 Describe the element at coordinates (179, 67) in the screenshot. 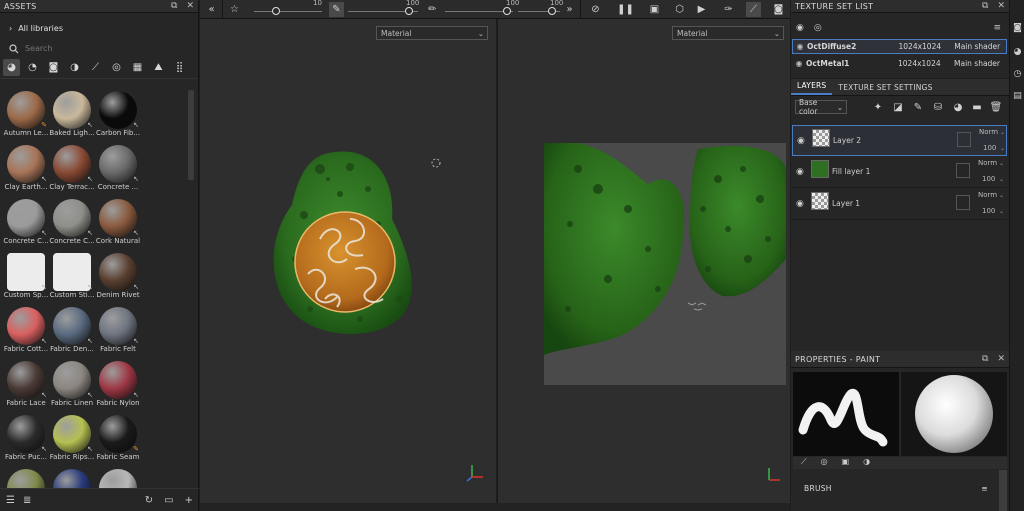

I see `filter-grid-view-icon: ⣿` at that location.